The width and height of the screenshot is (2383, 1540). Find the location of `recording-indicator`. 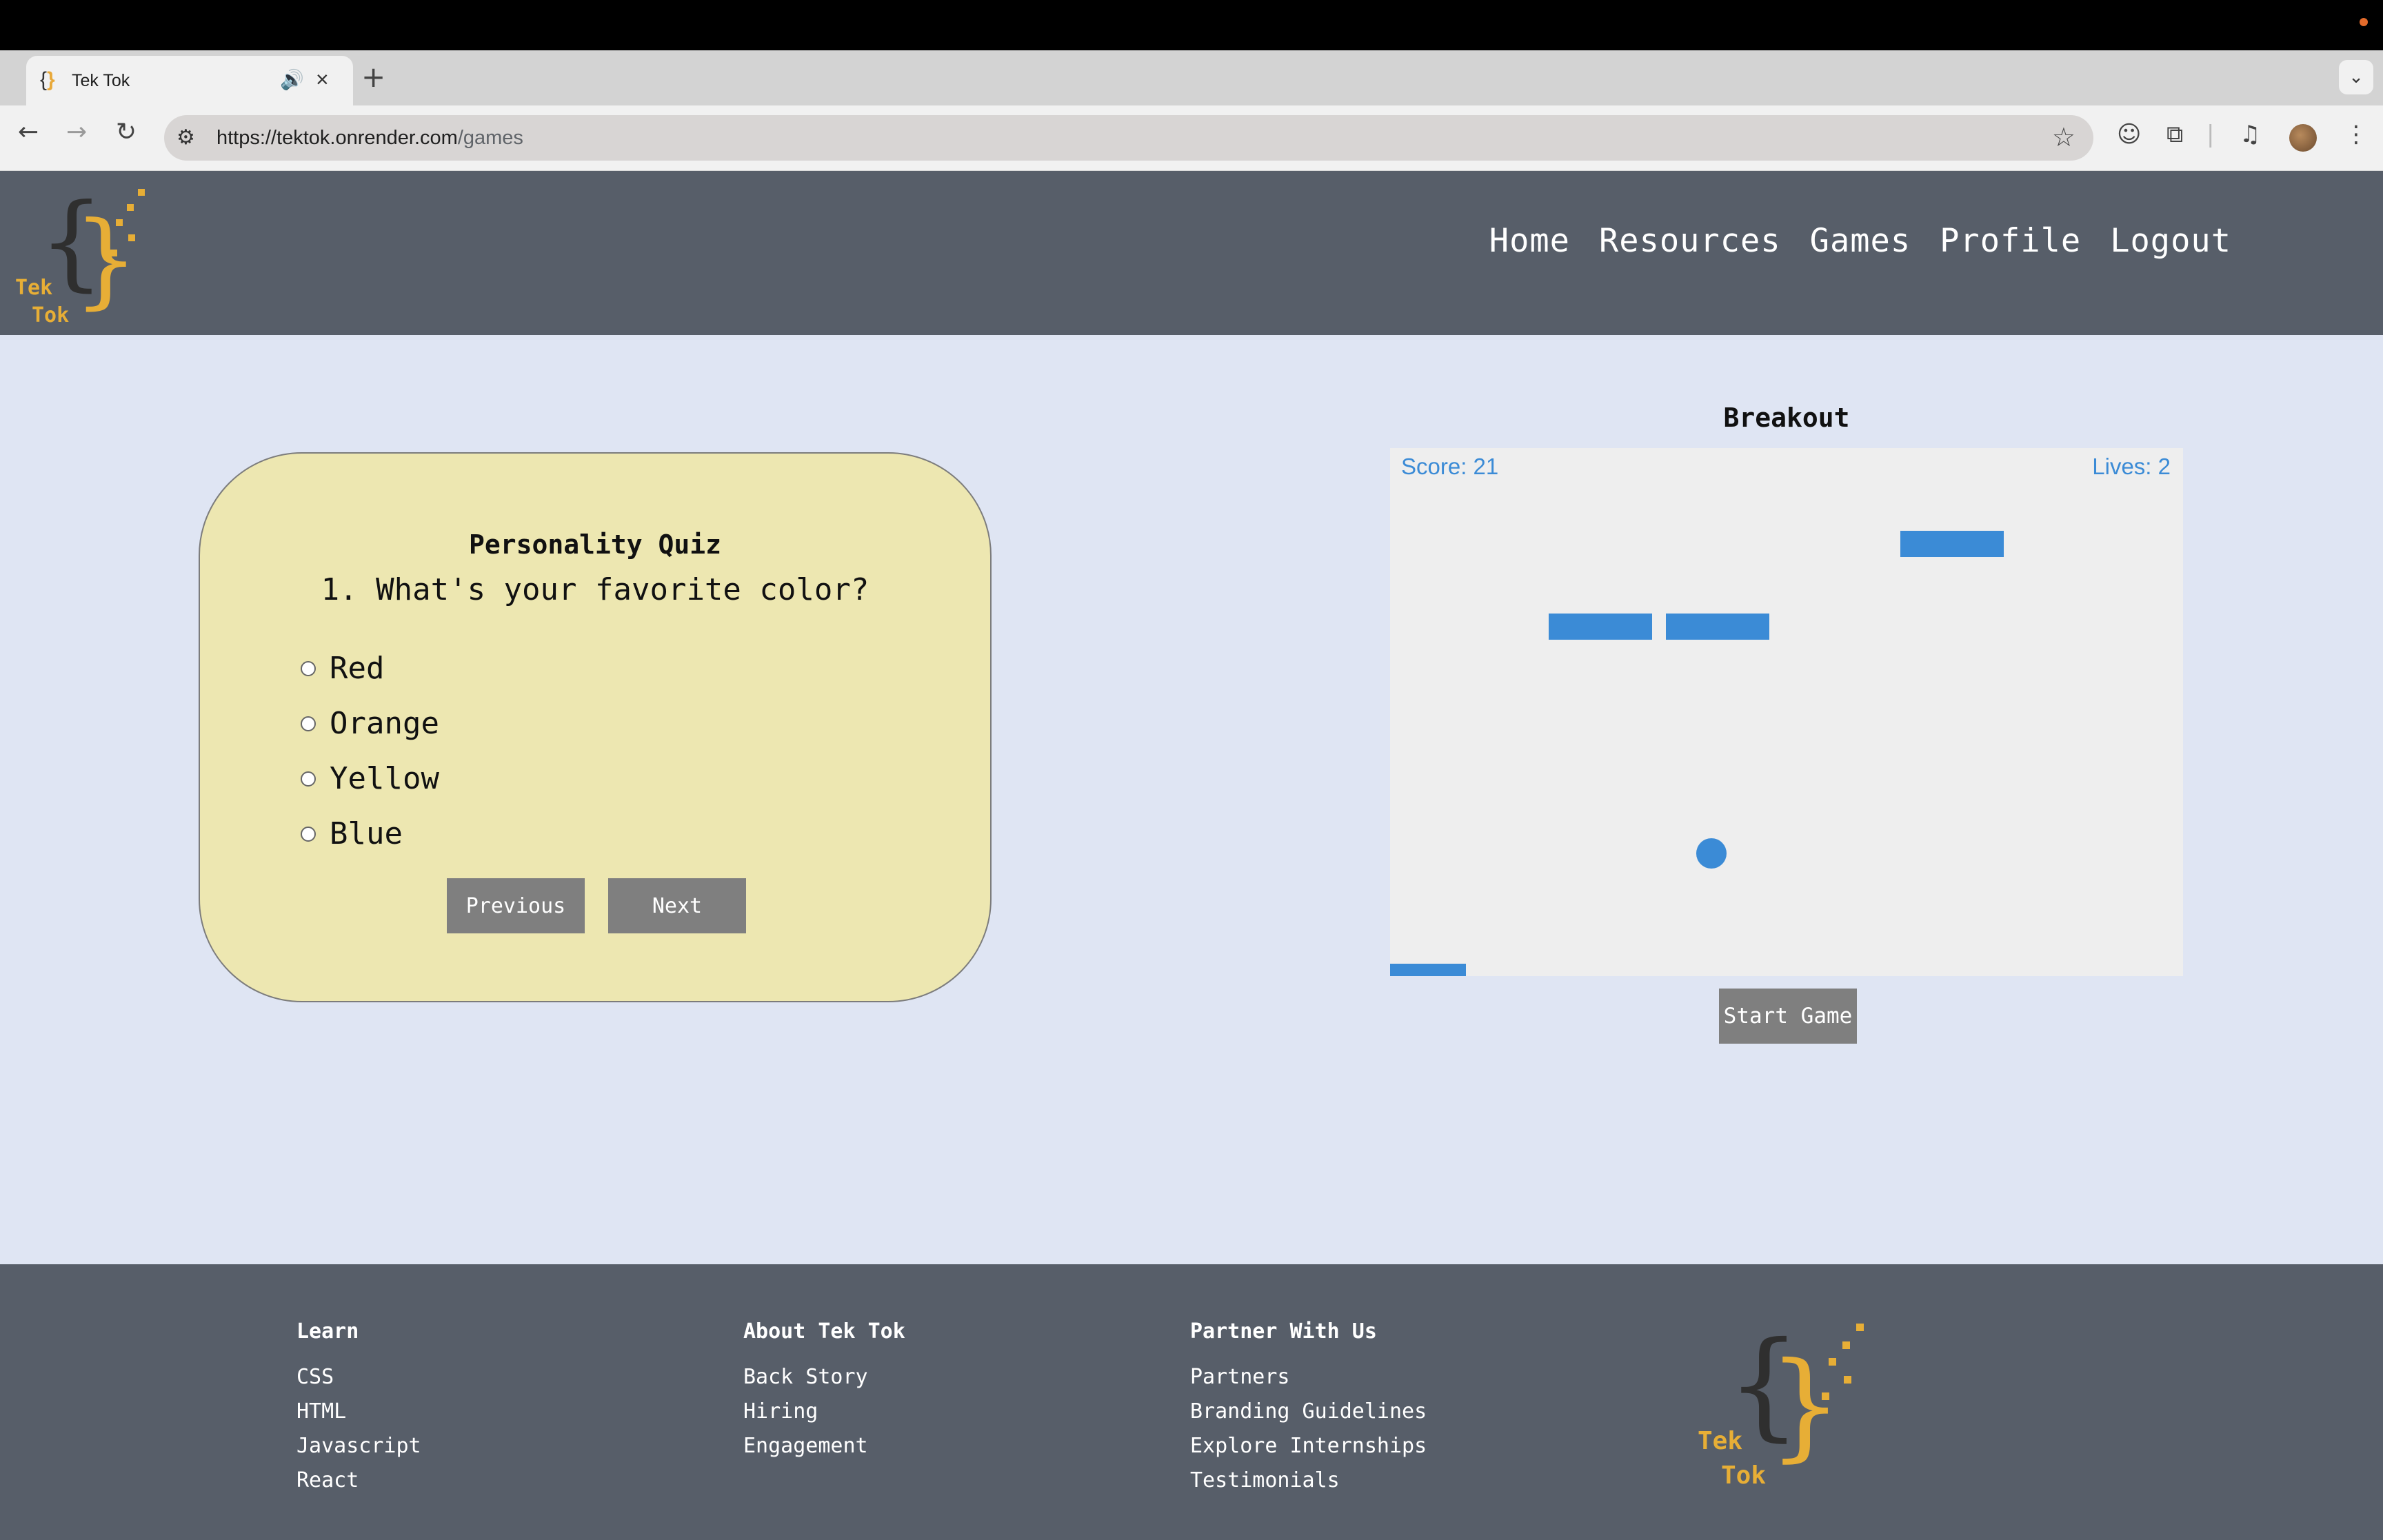

recording-indicator is located at coordinates (2364, 22).